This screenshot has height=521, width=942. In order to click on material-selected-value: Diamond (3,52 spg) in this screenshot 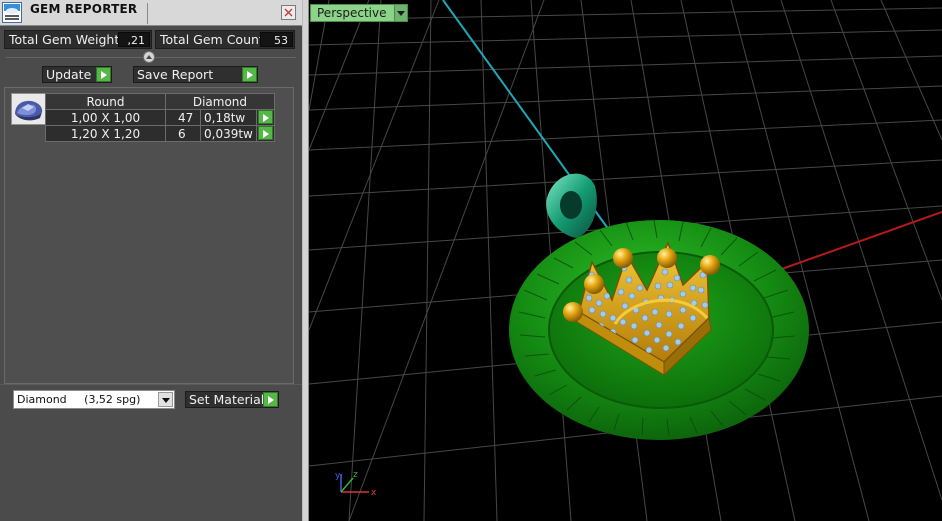, I will do `click(79, 399)`.